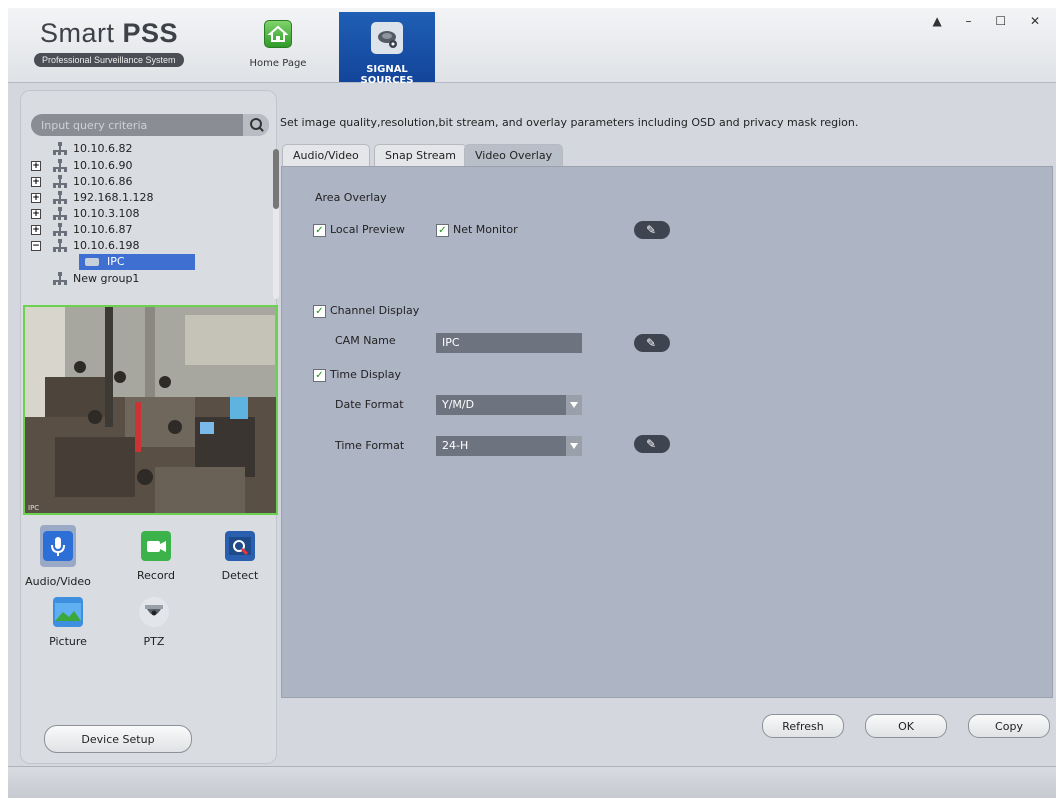  Describe the element at coordinates (652, 230) in the screenshot. I see `area-overlay-edit-button` at that location.